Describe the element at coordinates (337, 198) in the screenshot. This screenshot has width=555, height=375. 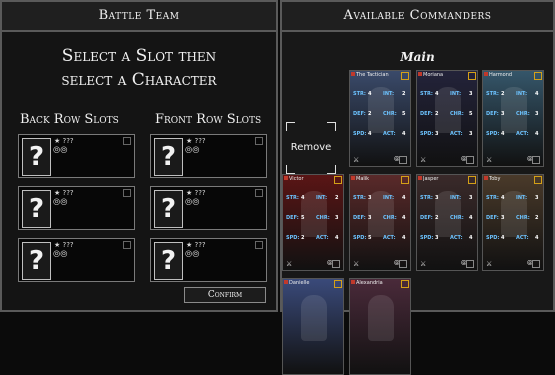
I see `stat-value-int: 2` at that location.